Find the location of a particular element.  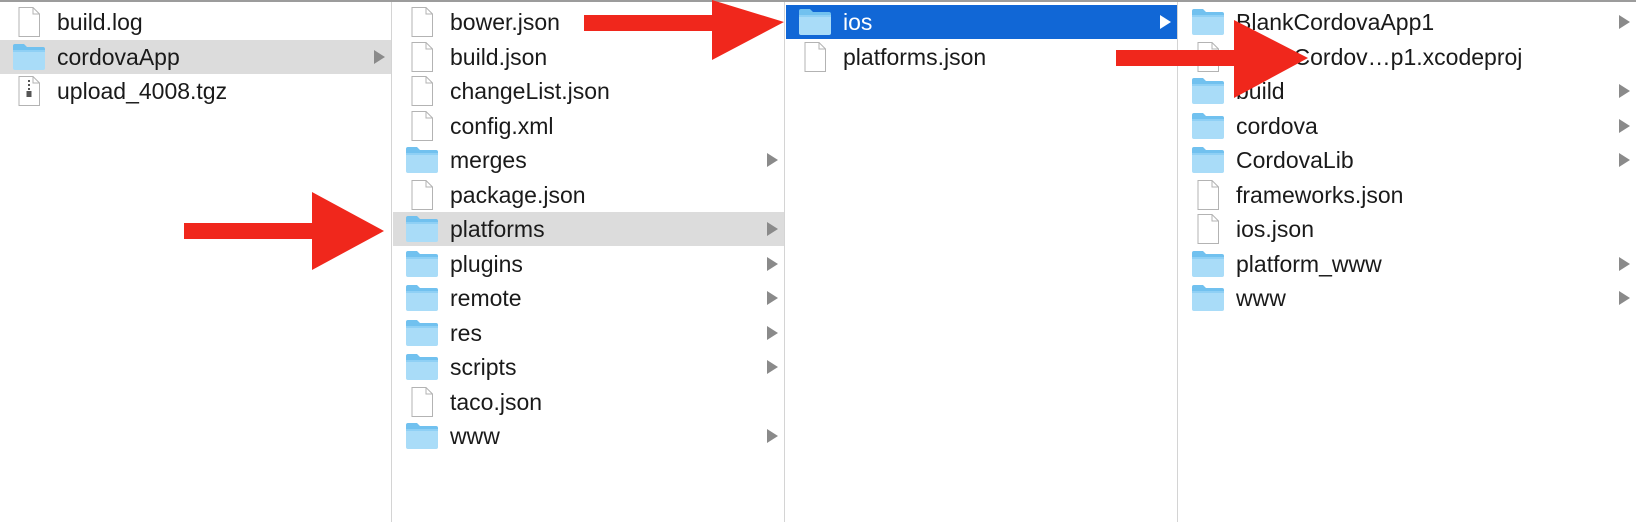

folder-row: scripts is located at coordinates (588, 367).